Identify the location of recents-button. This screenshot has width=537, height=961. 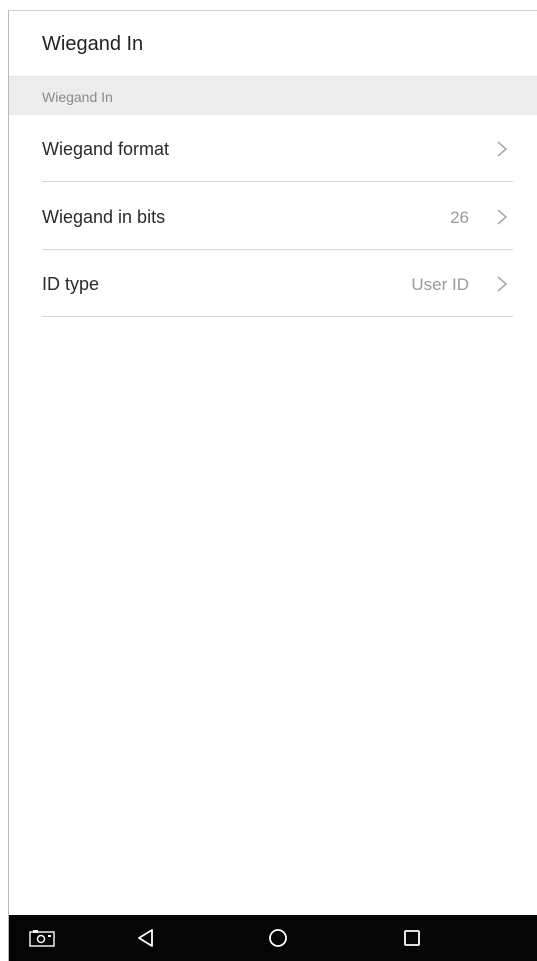
(412, 938).